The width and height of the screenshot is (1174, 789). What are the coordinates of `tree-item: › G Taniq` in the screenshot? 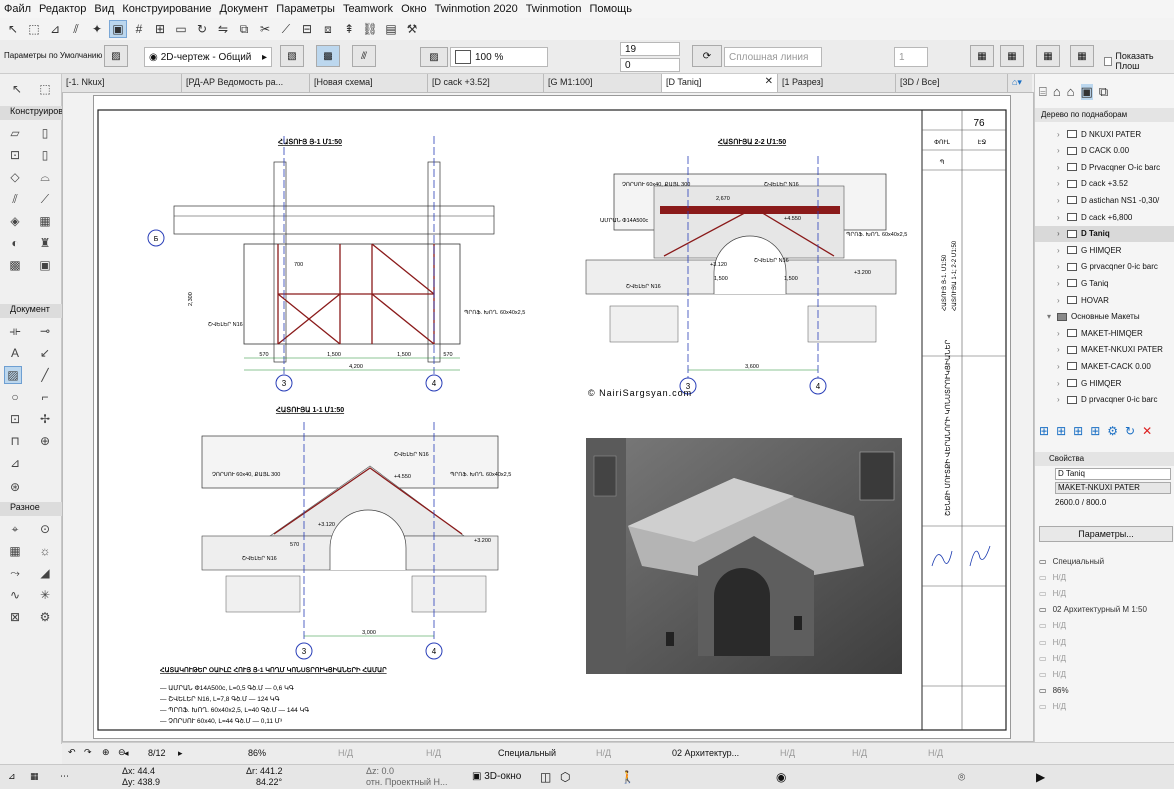 It's located at (1104, 283).